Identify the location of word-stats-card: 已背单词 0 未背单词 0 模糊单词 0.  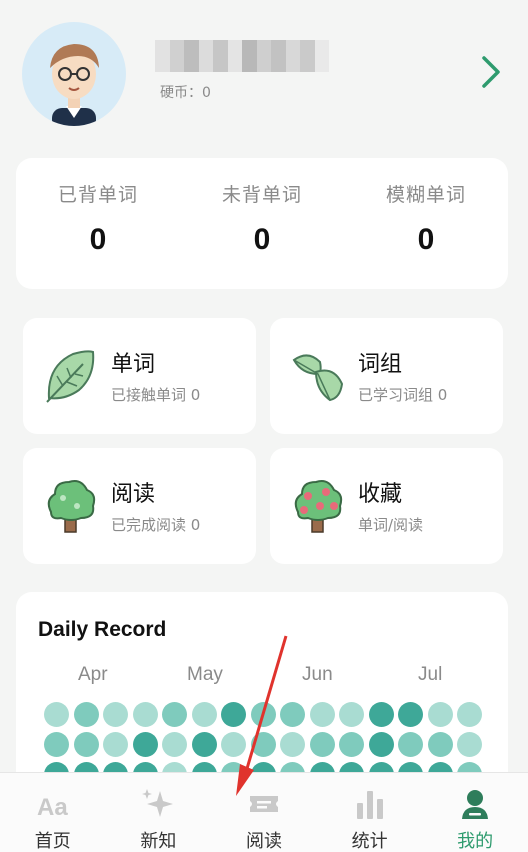
(262, 223).